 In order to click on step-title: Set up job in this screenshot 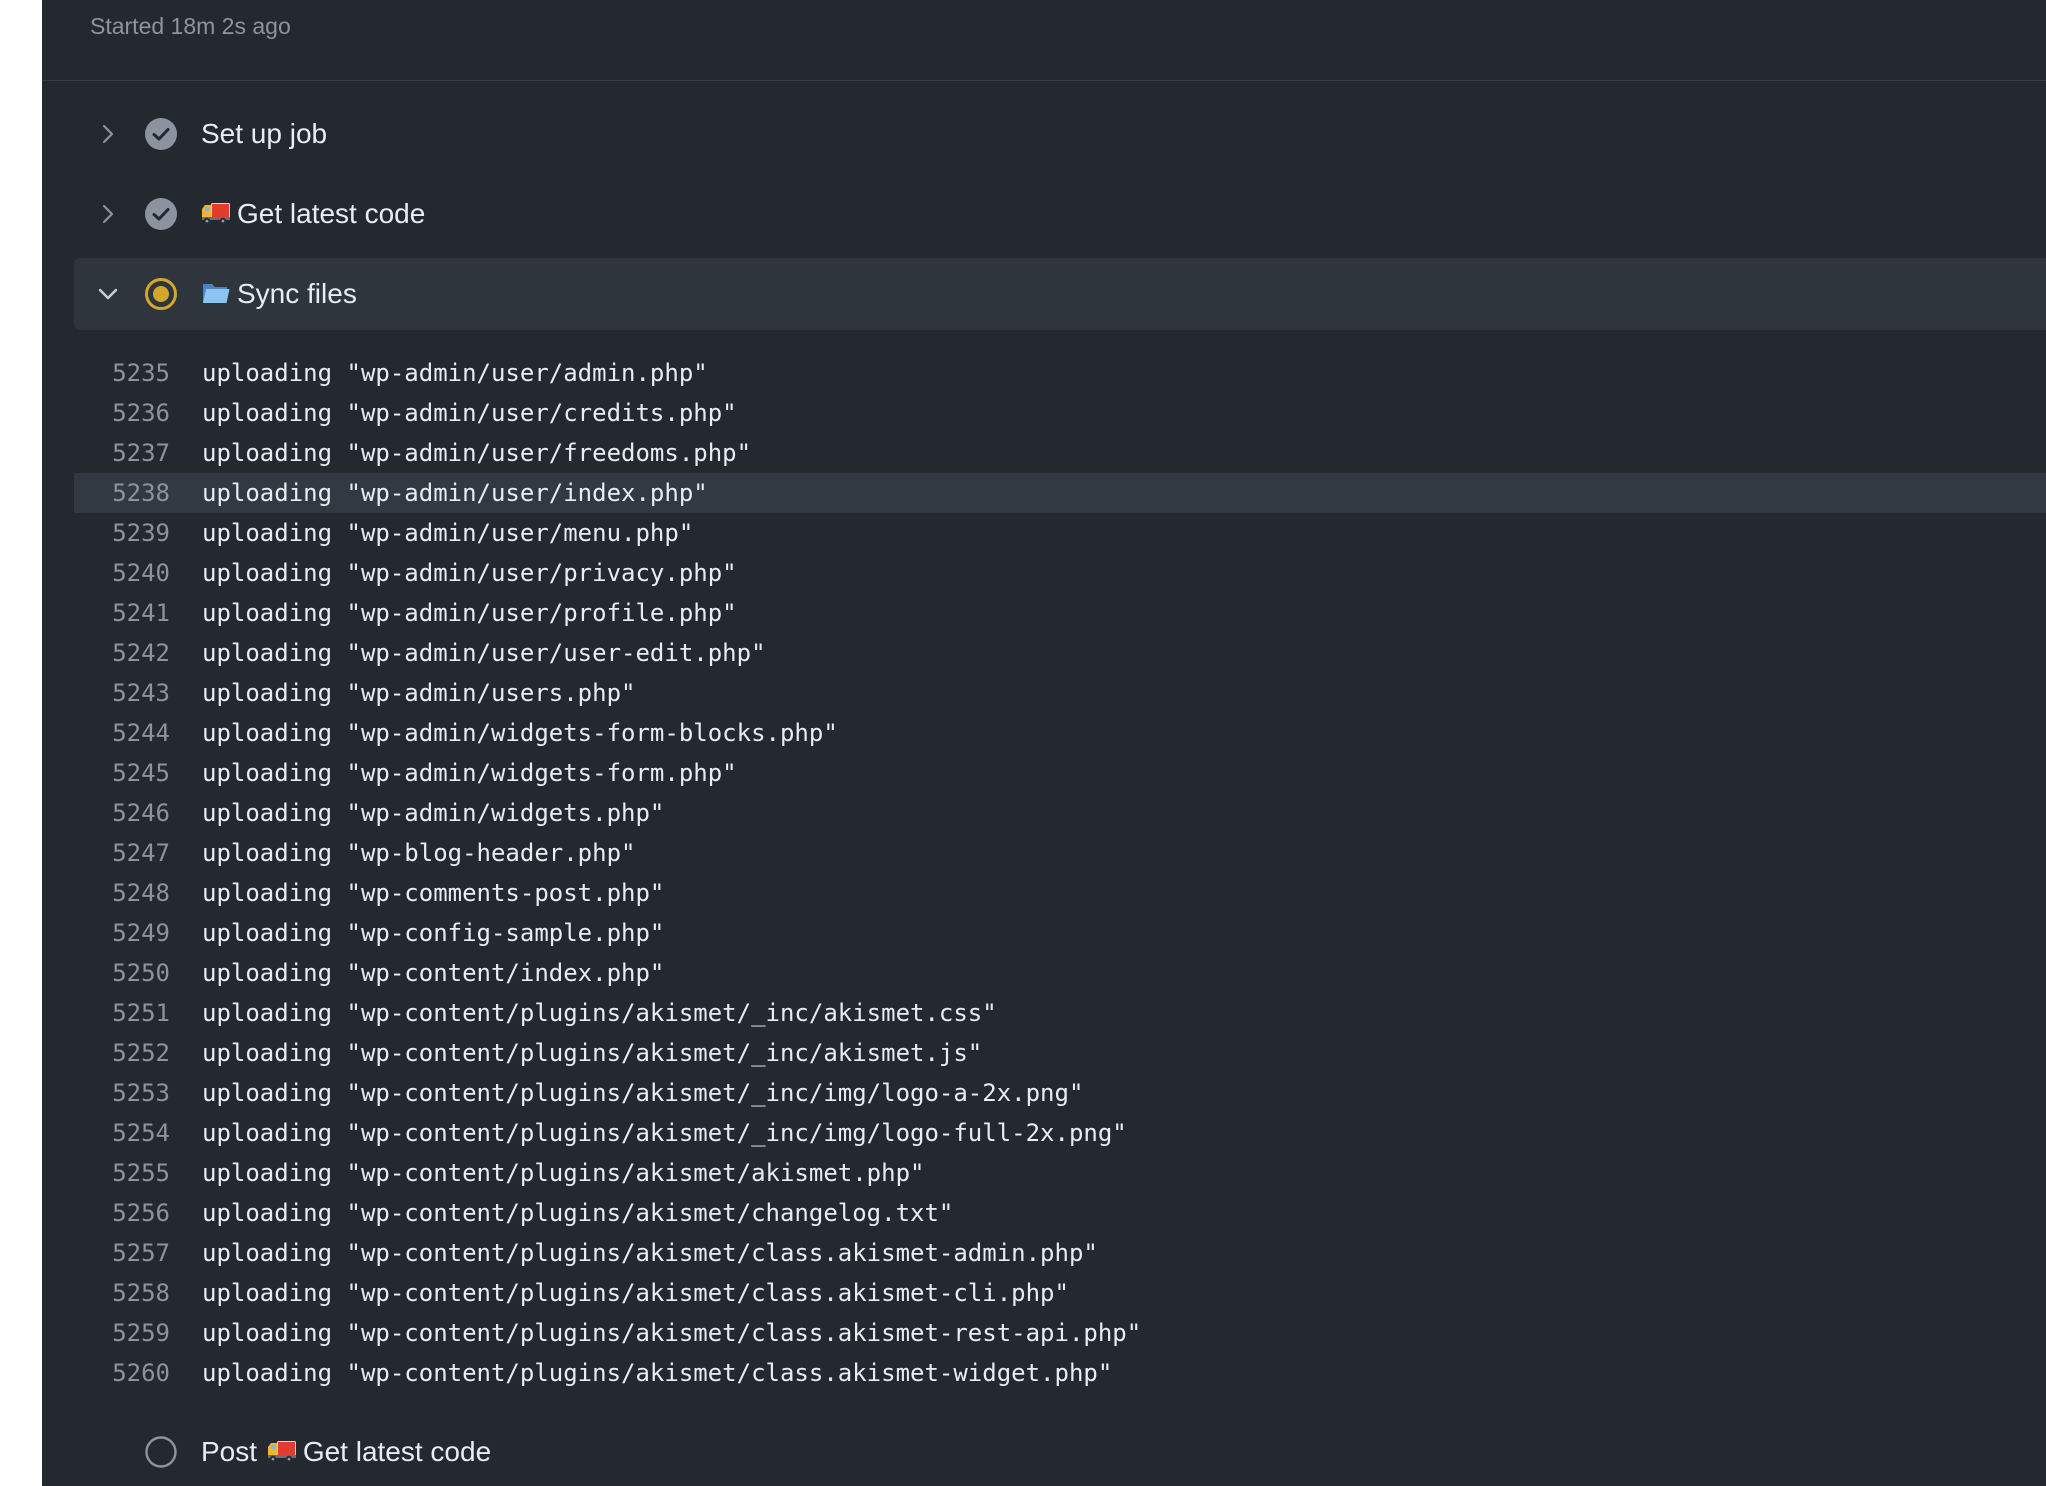, I will do `click(264, 134)`.